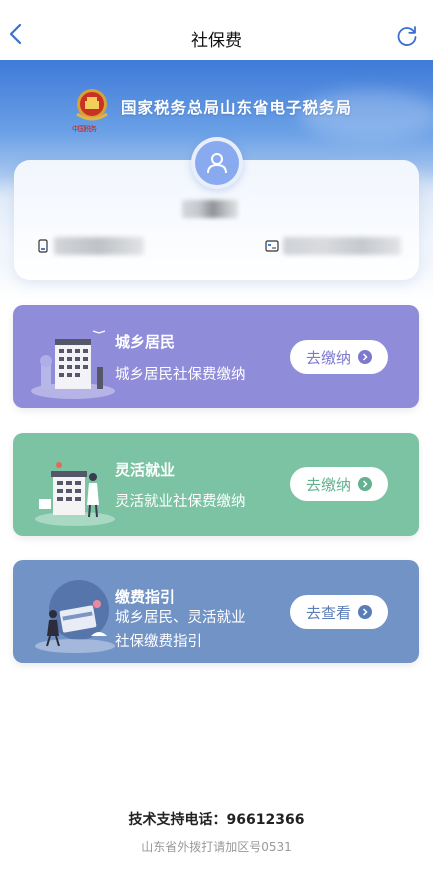 The image size is (433, 886). Describe the element at coordinates (216, 41) in the screenshot. I see `page-title: 社保费` at that location.